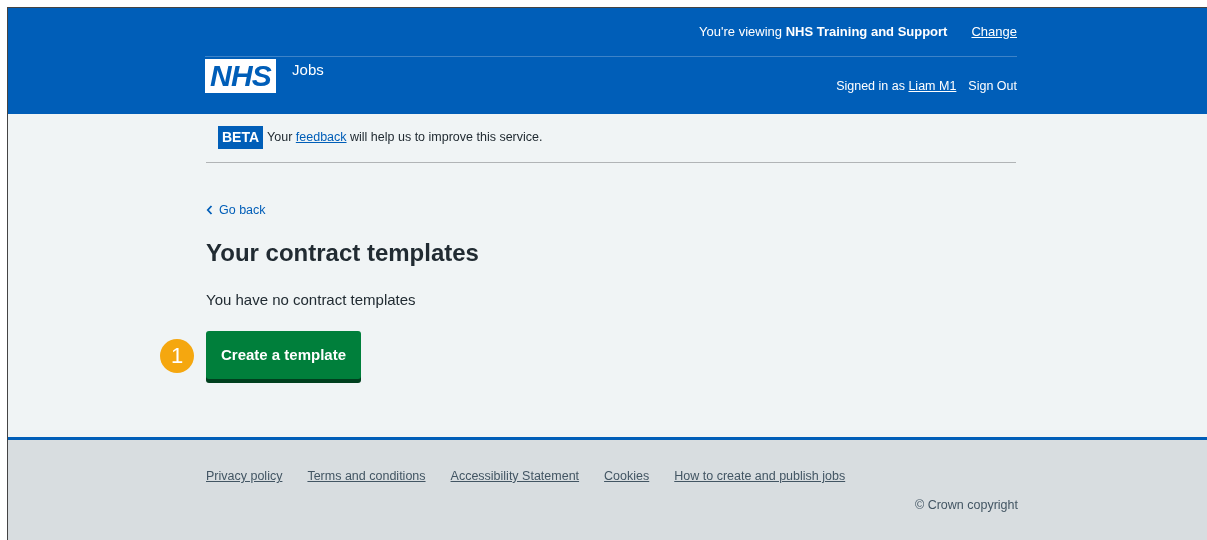 This screenshot has height=540, width=1207. I want to click on nhs-logo: NHS, so click(241, 76).